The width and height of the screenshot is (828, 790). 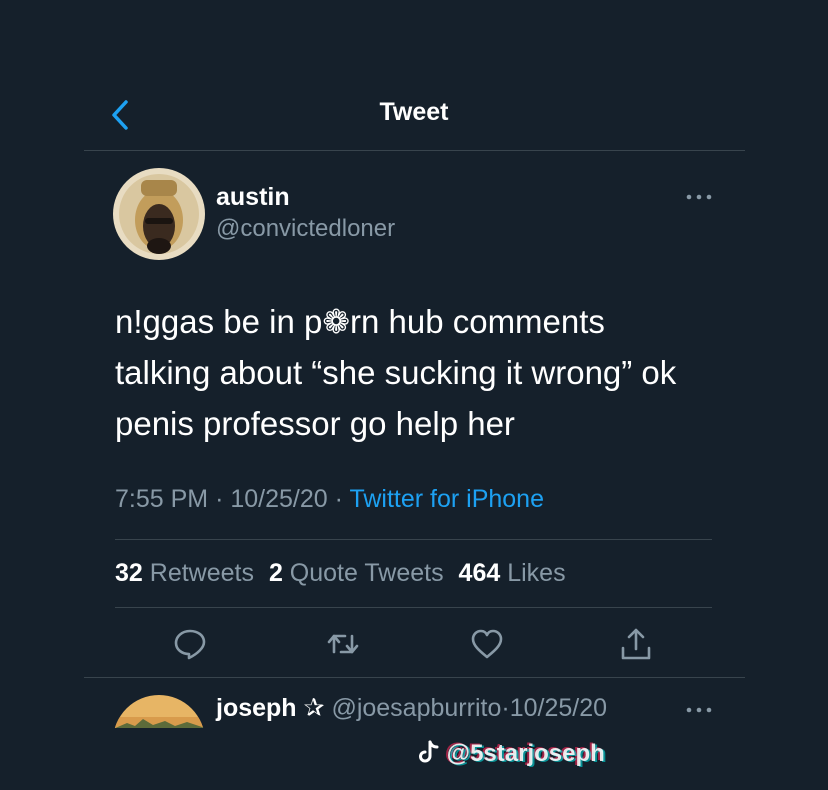 I want to click on reply-mask, so click(x=184, y=759).